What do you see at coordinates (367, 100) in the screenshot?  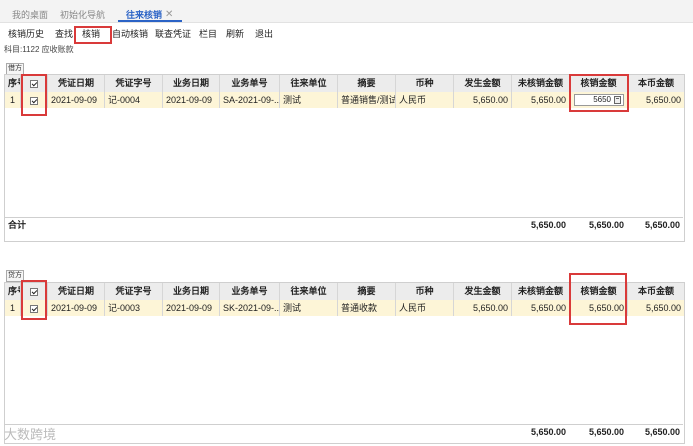 I see `summary: 普通销售/测试` at bounding box center [367, 100].